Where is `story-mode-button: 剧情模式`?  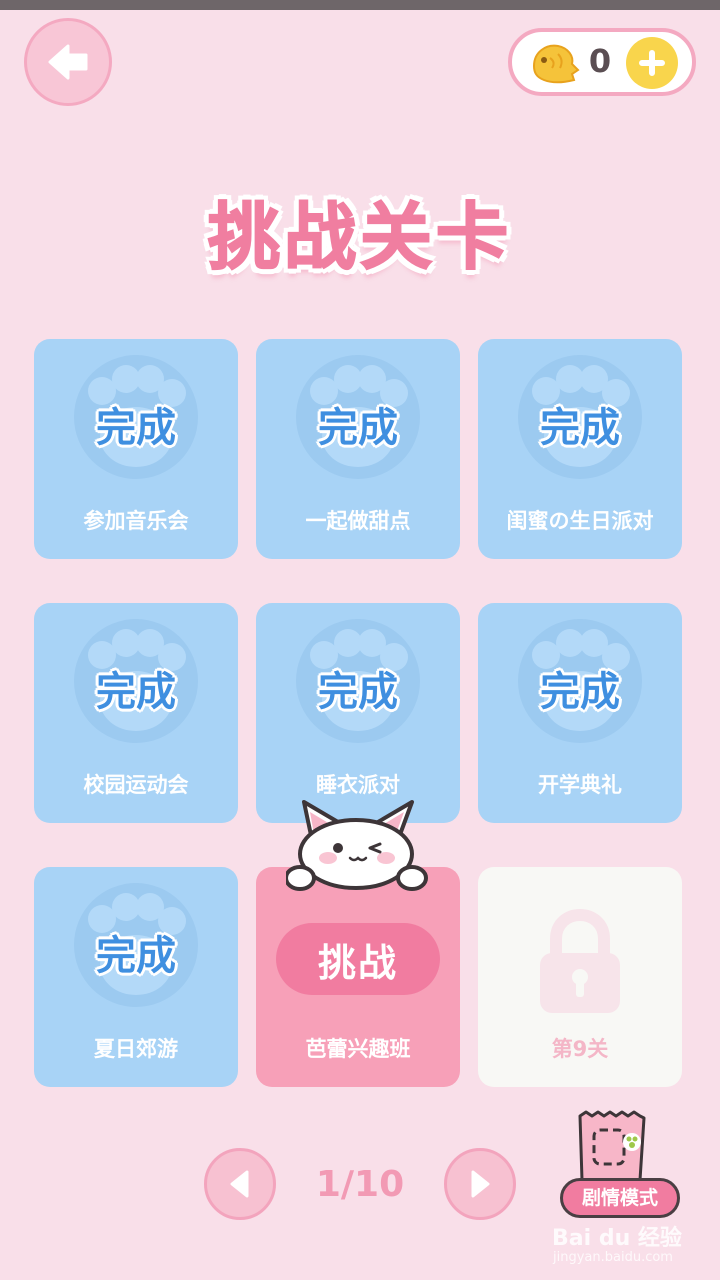
story-mode-button: 剧情模式 is located at coordinates (620, 1163).